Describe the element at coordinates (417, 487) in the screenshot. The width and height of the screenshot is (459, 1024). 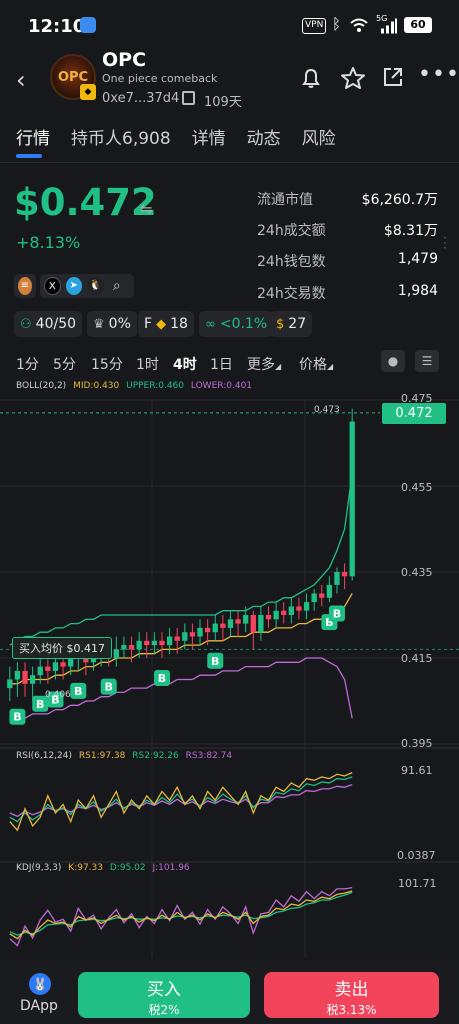
I see `y-tick-1: 0.455` at that location.